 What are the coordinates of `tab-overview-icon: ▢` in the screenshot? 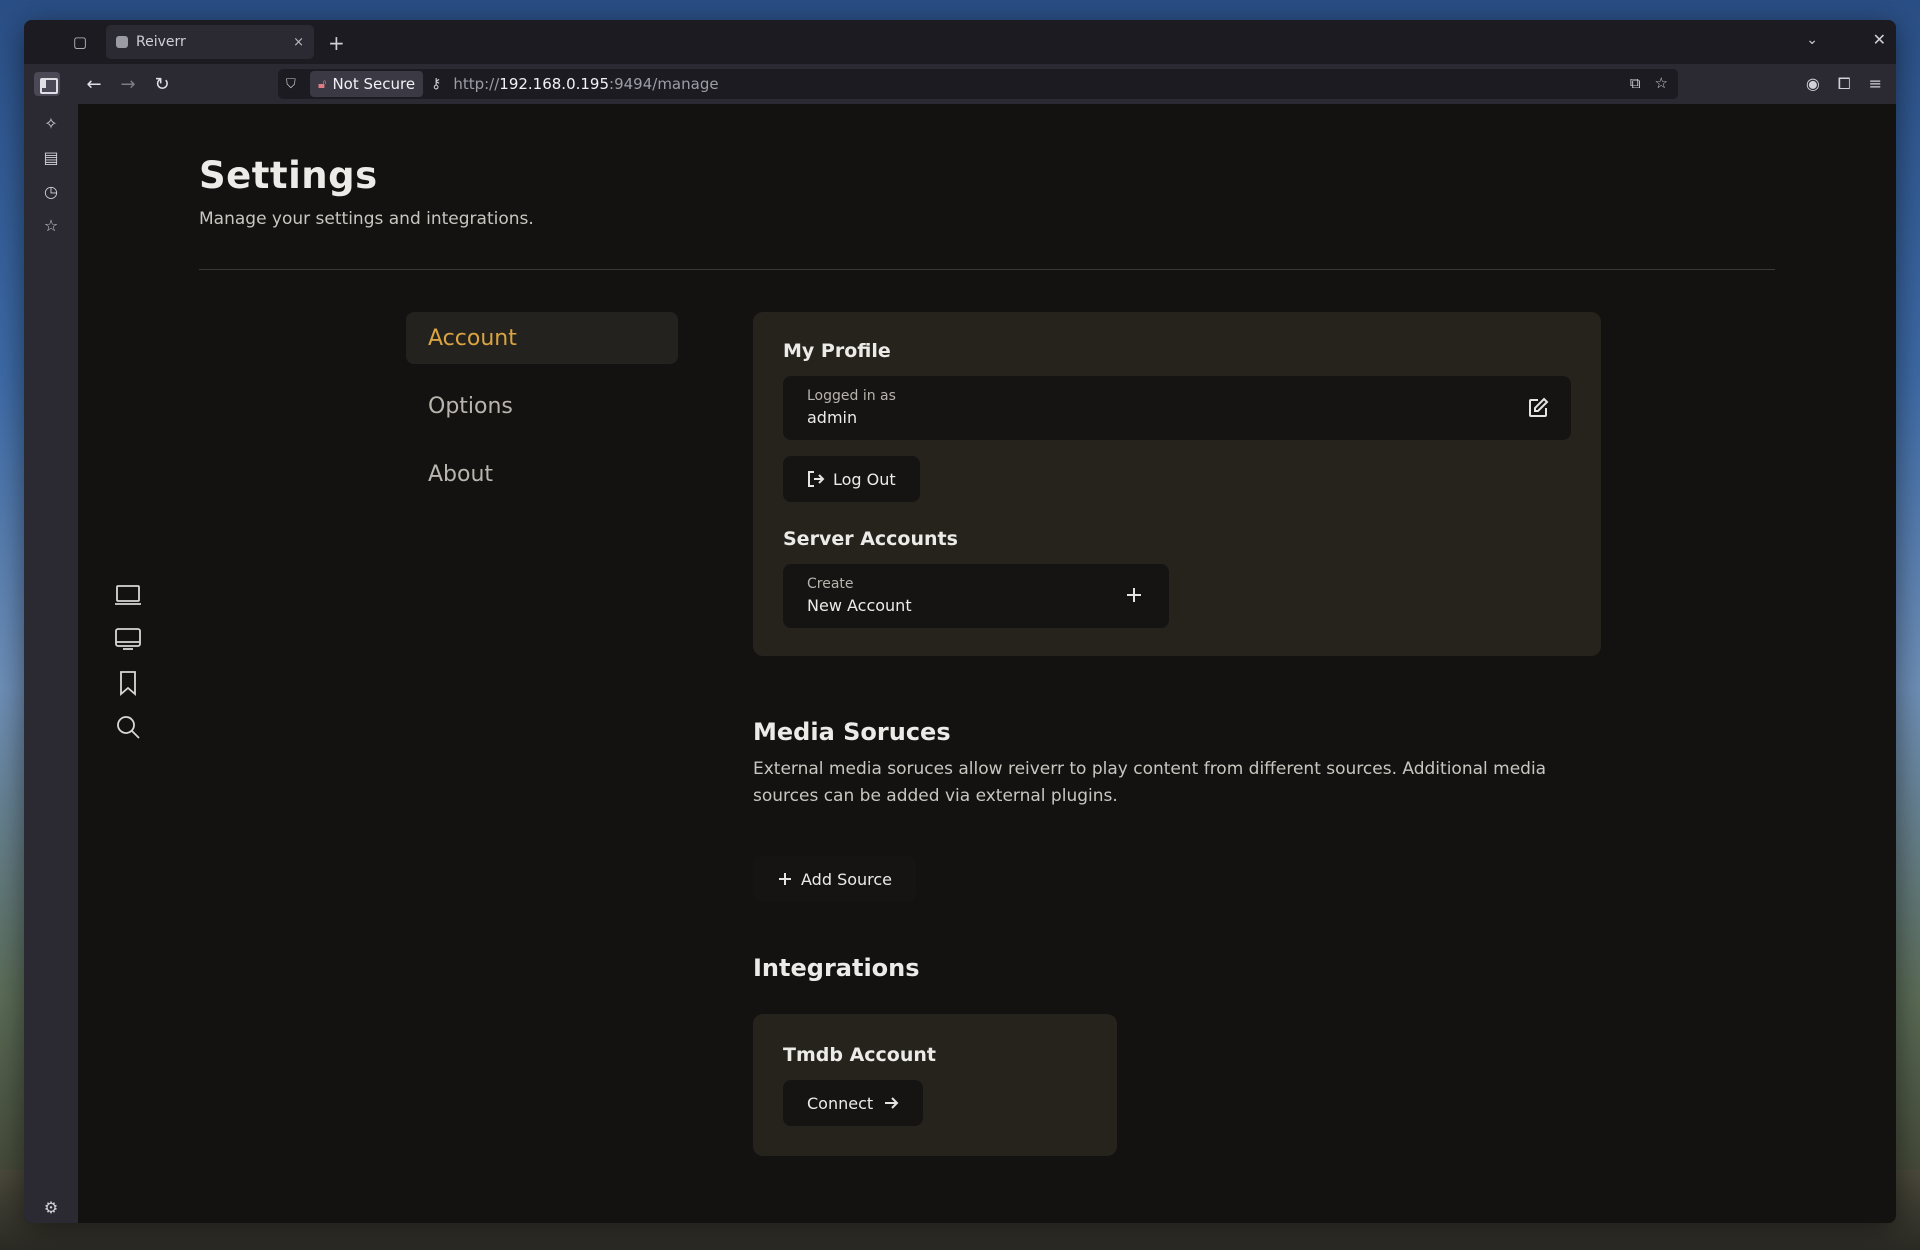 It's located at (80, 42).